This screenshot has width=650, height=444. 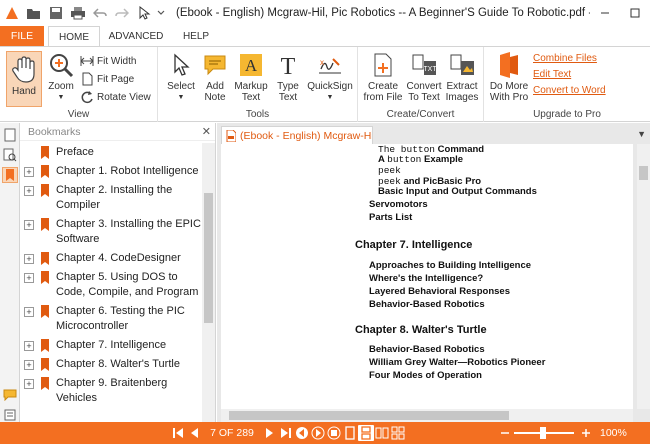 What do you see at coordinates (330, 77) in the screenshot?
I see `quicksign-button: x QuickSign ▼` at bounding box center [330, 77].